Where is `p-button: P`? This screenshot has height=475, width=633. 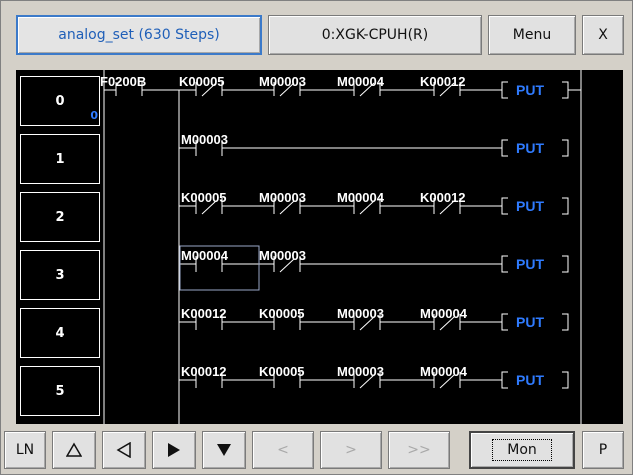 p-button: P is located at coordinates (603, 450).